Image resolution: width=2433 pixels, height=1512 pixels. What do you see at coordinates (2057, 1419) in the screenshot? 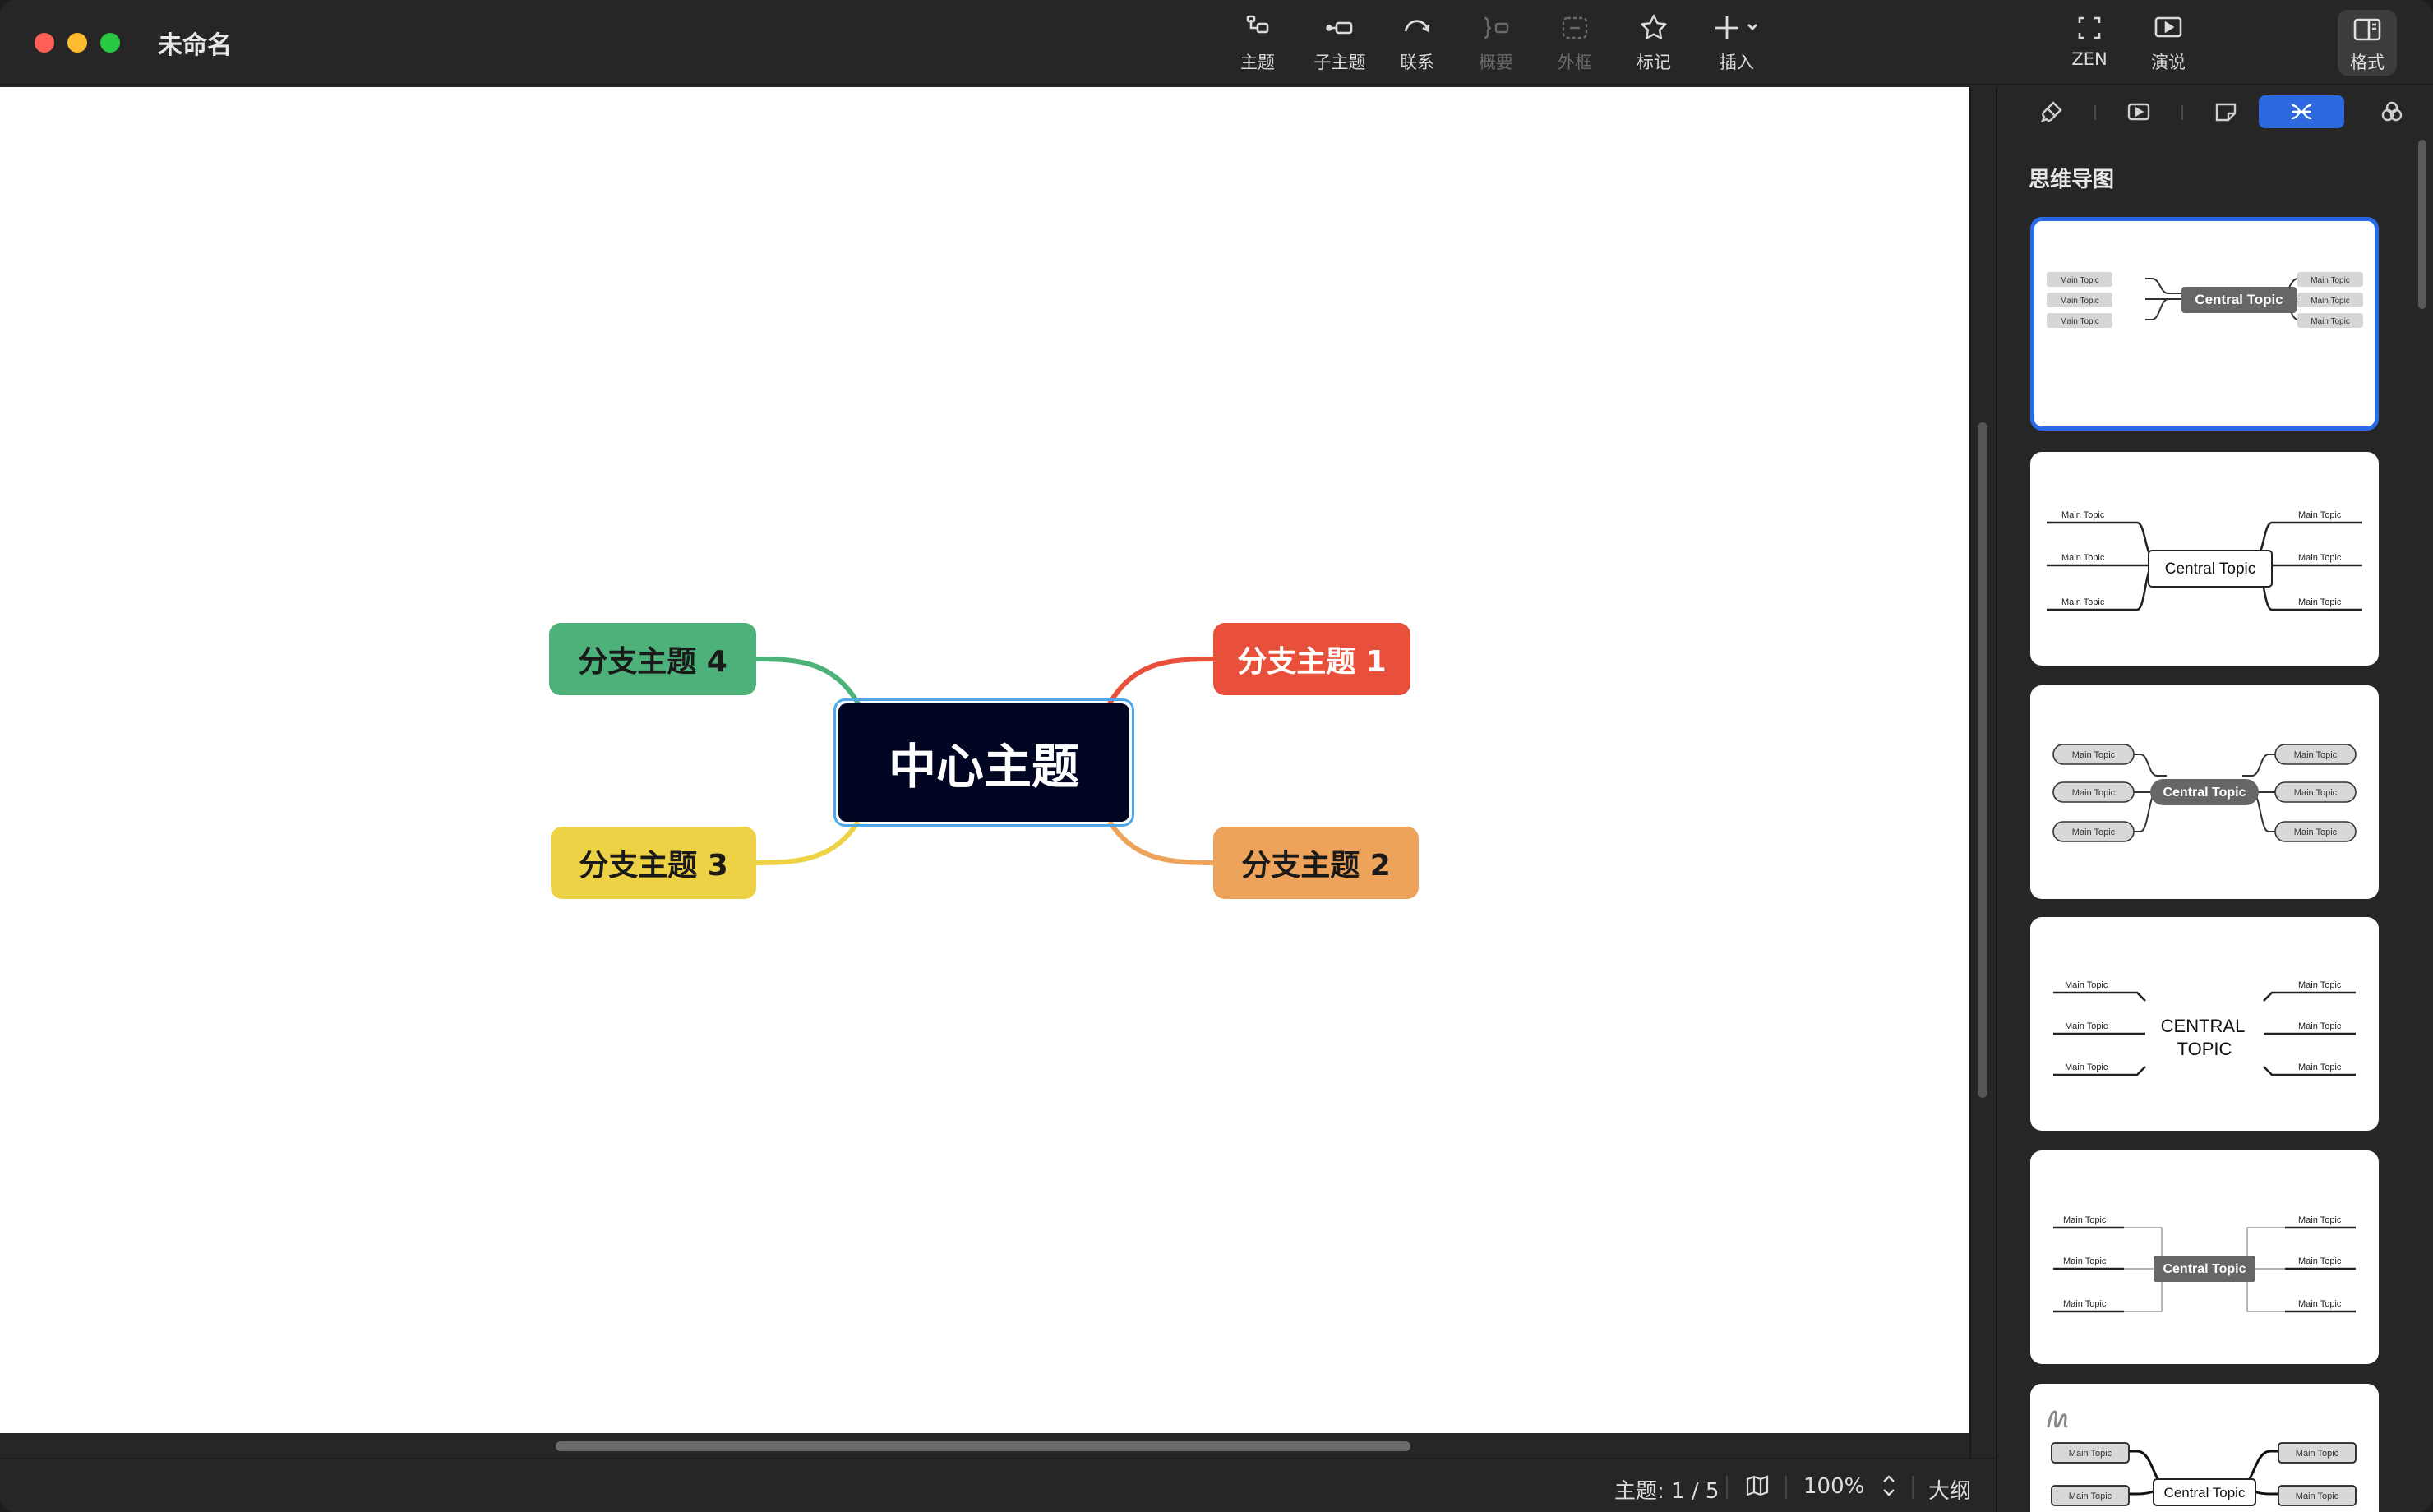
I see `hand-drawn-style-icon` at bounding box center [2057, 1419].